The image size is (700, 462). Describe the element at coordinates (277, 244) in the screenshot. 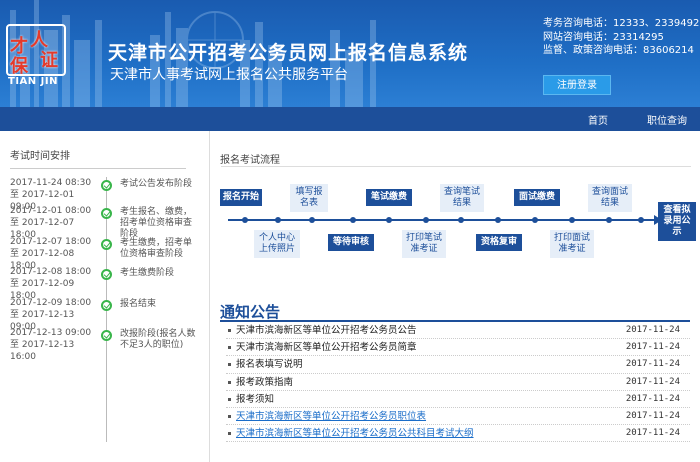

I see `flow-step-upload-photo: 个人中心上传照片` at that location.